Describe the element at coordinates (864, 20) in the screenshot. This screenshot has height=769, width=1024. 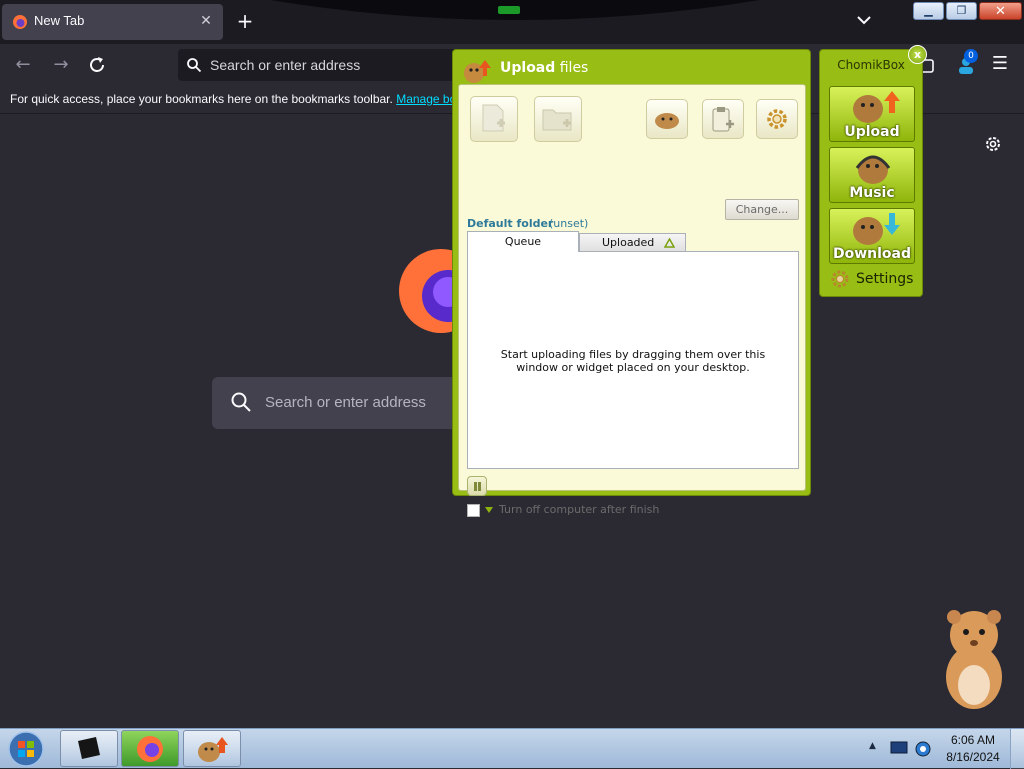
I see `list-all-tabs-icon` at that location.